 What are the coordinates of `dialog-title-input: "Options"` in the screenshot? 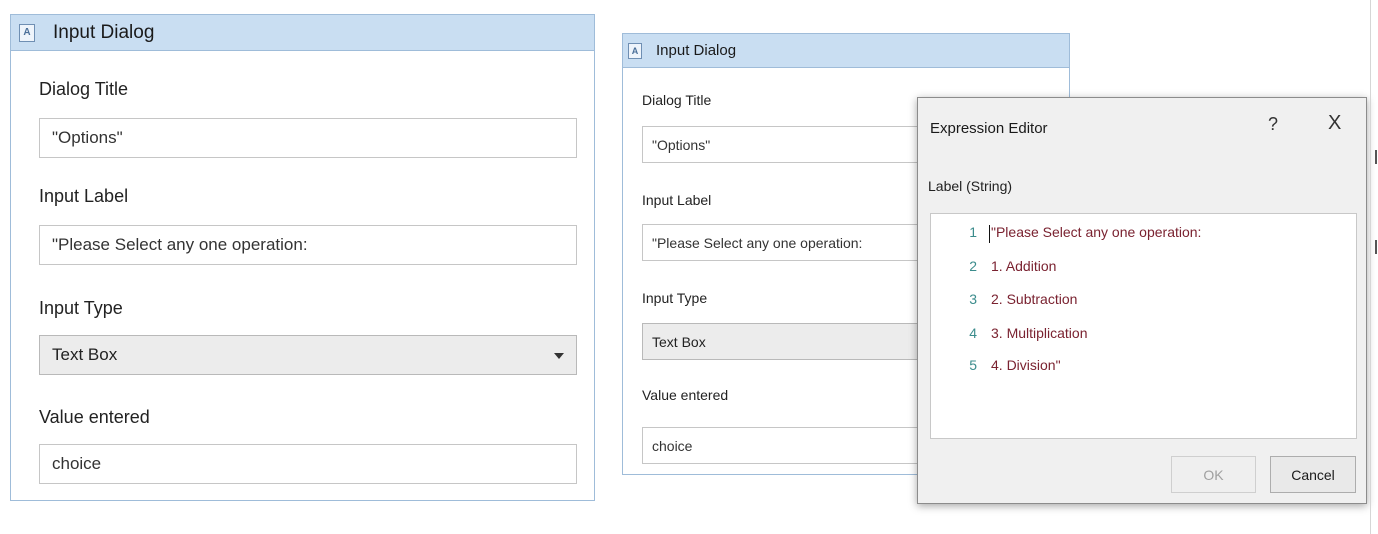 It's located at (308, 138).